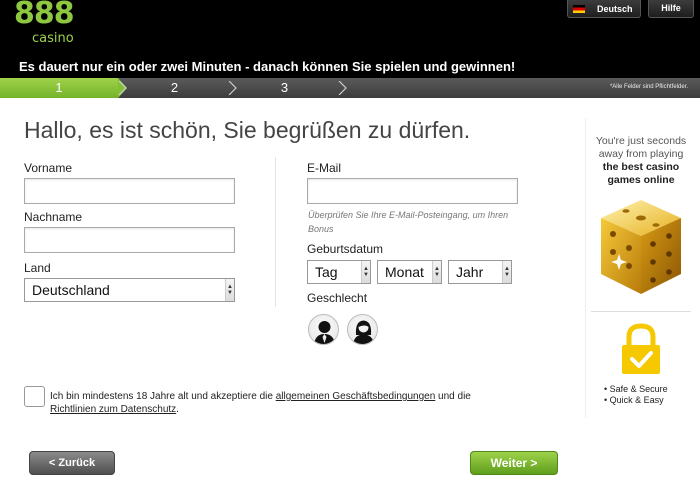 The width and height of the screenshot is (700, 480). Describe the element at coordinates (339, 272) in the screenshot. I see `birth-day-select: Tag ▲ ▼` at that location.